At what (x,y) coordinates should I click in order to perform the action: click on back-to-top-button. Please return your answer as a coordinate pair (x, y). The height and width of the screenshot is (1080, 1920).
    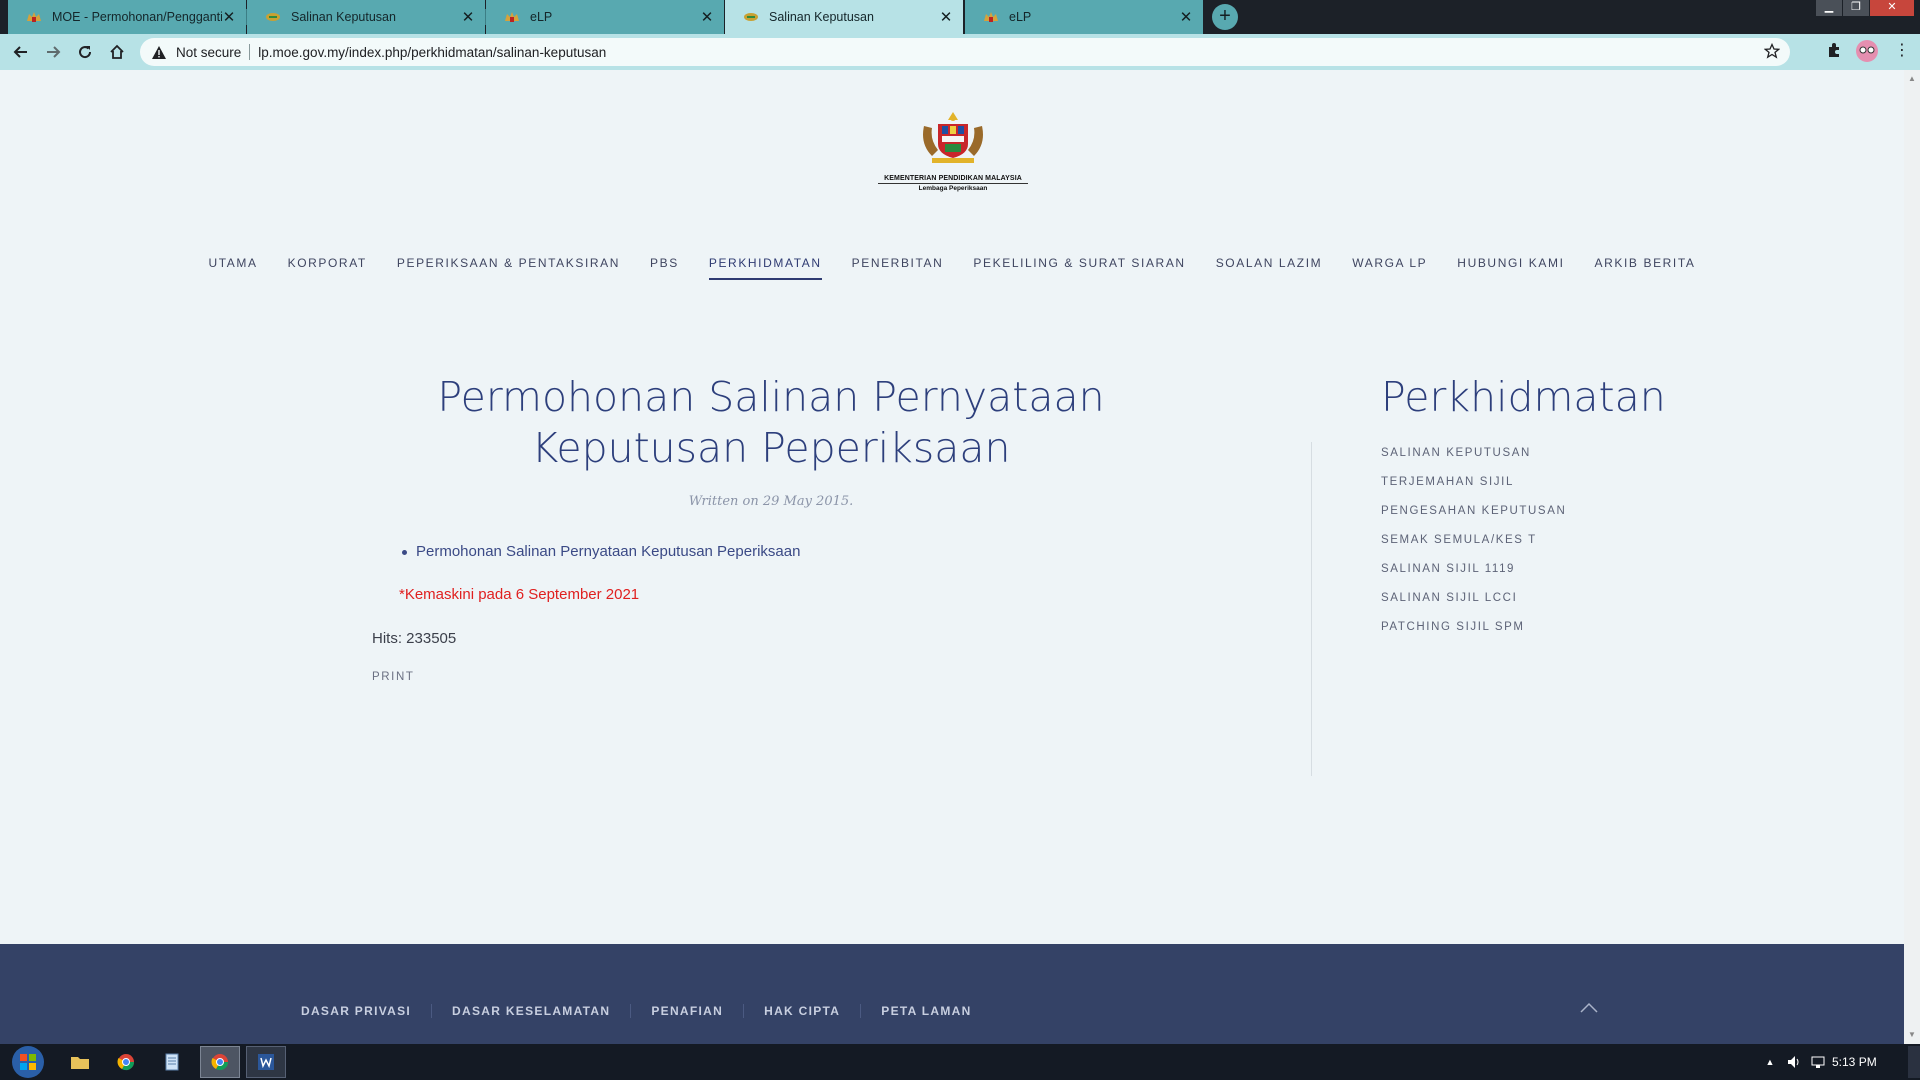
    Looking at the image, I should click on (1589, 1008).